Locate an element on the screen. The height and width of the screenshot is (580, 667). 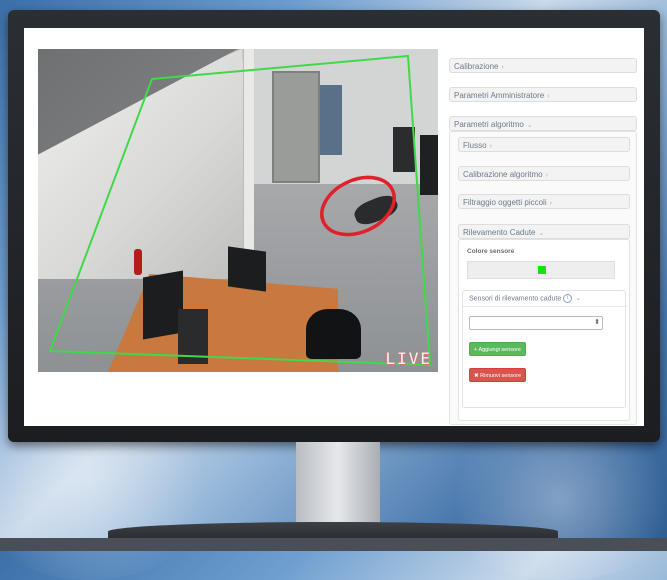
sensors-label: Sensori di rilevamento cadute is located at coordinates (515, 299).